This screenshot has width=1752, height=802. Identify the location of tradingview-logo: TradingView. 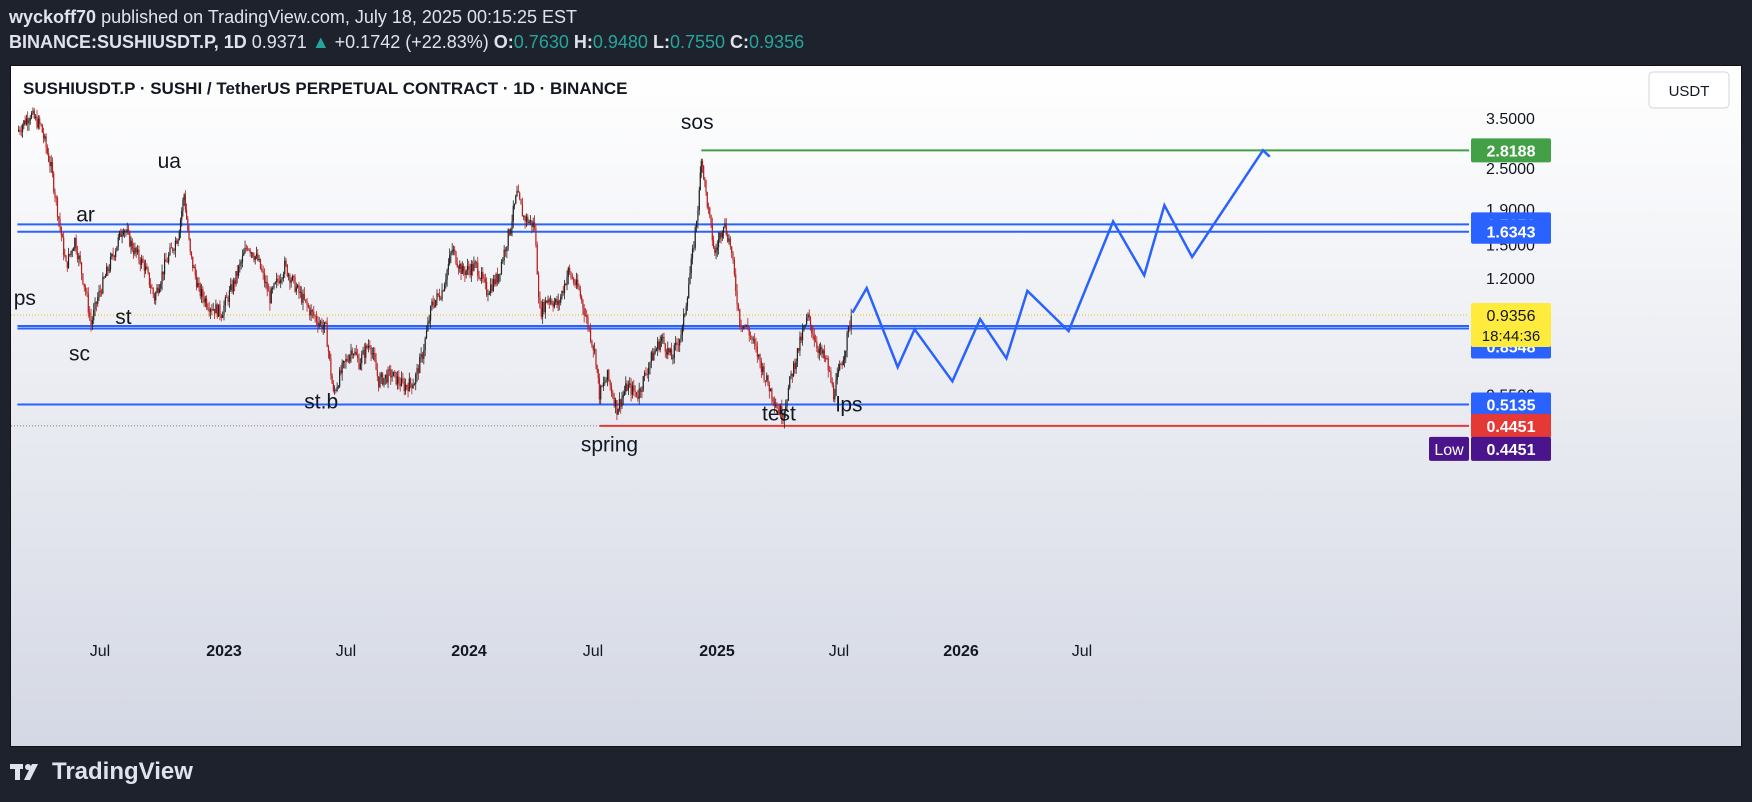
(101, 772).